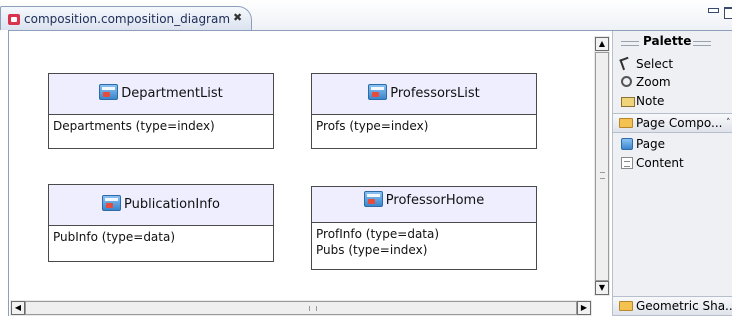 This screenshot has width=732, height=316. What do you see at coordinates (728, 13) in the screenshot?
I see `maximize-icon` at bounding box center [728, 13].